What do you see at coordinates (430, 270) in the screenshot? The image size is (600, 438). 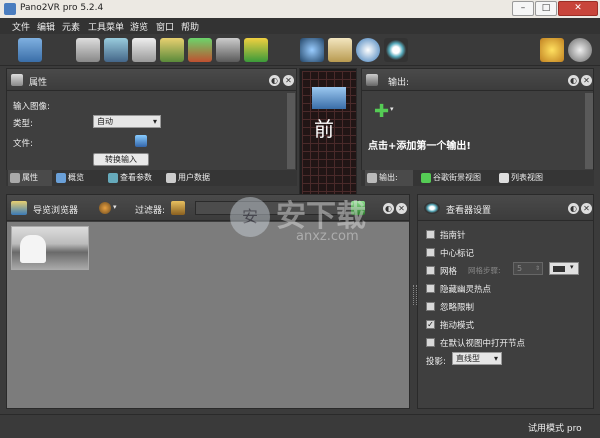 I see `grid-checkbox` at bounding box center [430, 270].